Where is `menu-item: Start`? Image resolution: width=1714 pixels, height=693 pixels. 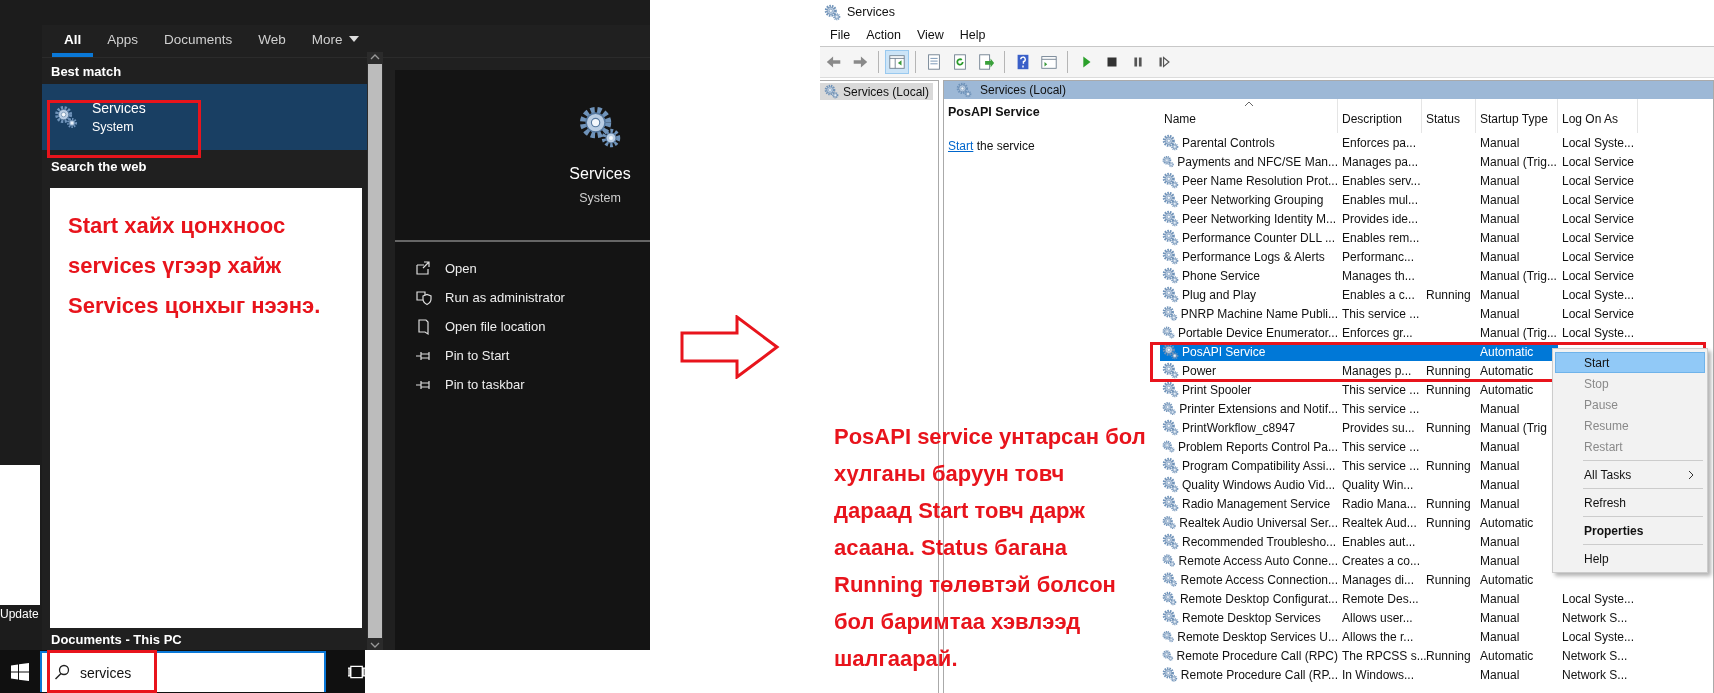
menu-item: Start is located at coordinates (1630, 362).